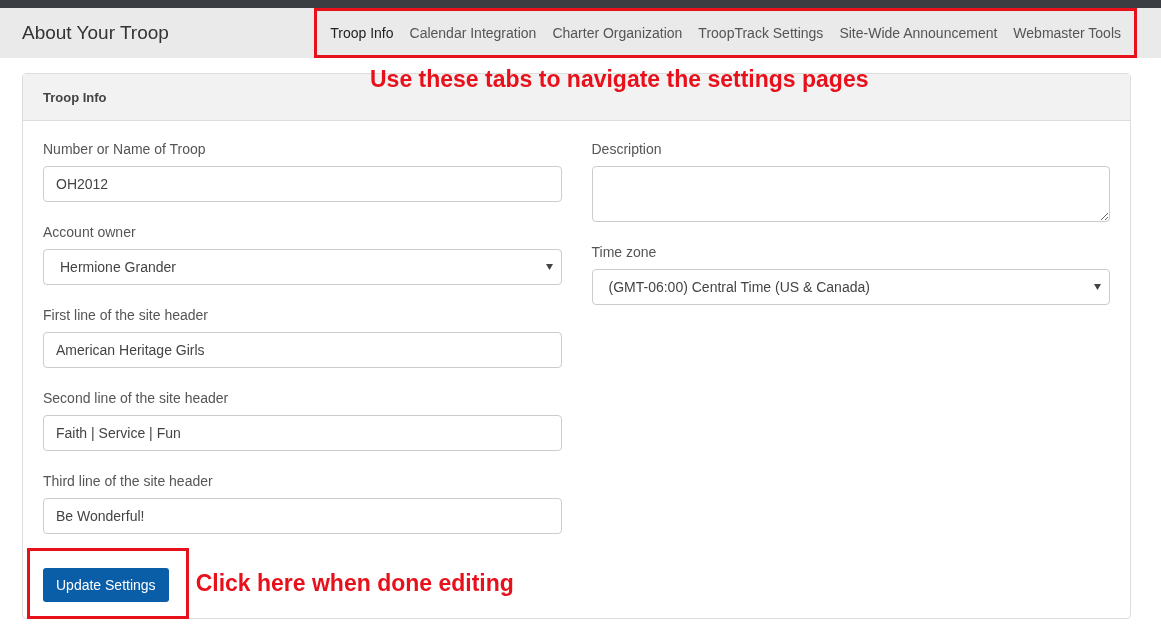 The height and width of the screenshot is (641, 1161). What do you see at coordinates (90, 232) in the screenshot?
I see `field-label: Account owner` at bounding box center [90, 232].